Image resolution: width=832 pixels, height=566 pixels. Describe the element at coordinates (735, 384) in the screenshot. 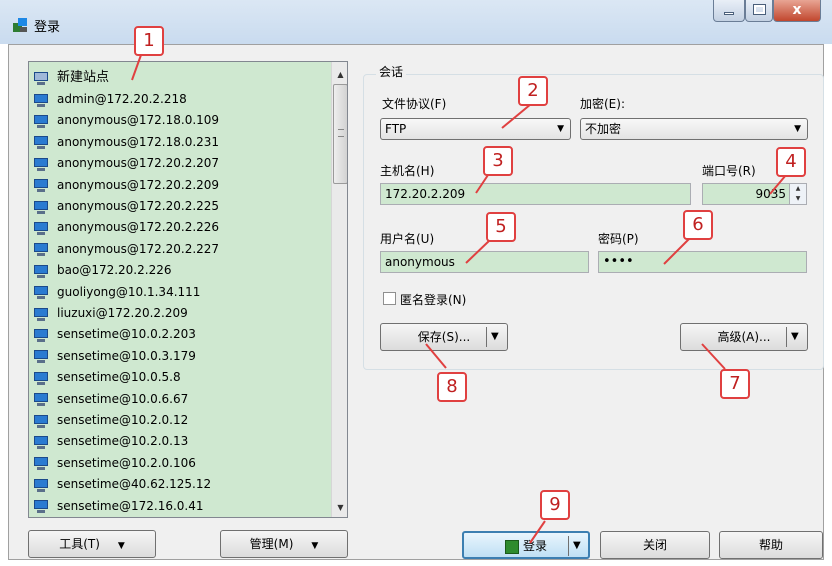

I see `callout-7: 7` at that location.